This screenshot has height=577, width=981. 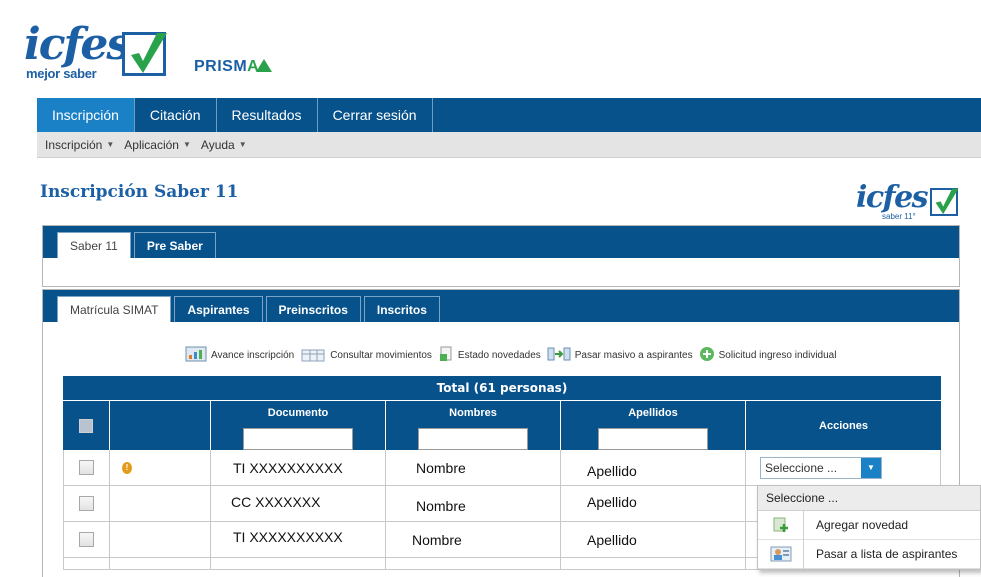 I want to click on subnav-inscripcion: Inscripción ▼, so click(x=79, y=145).